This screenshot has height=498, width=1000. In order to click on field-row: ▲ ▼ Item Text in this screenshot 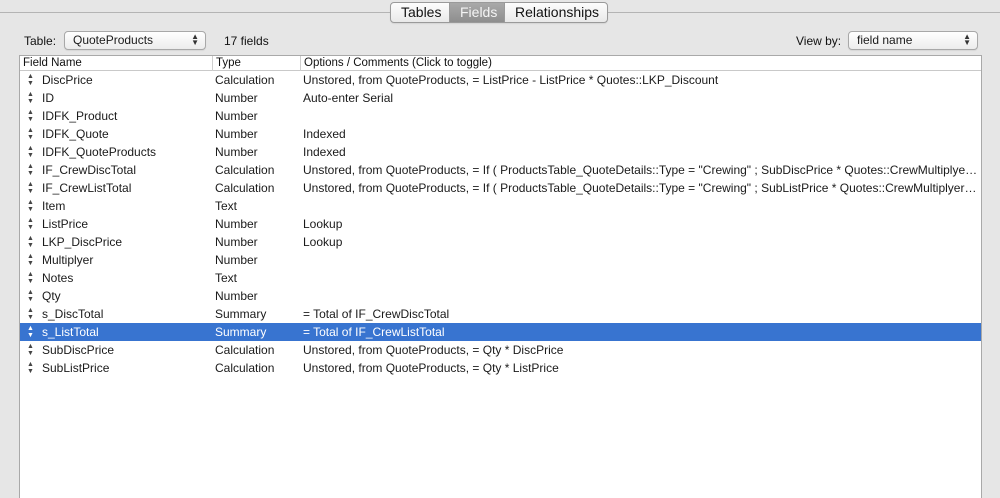, I will do `click(500, 206)`.